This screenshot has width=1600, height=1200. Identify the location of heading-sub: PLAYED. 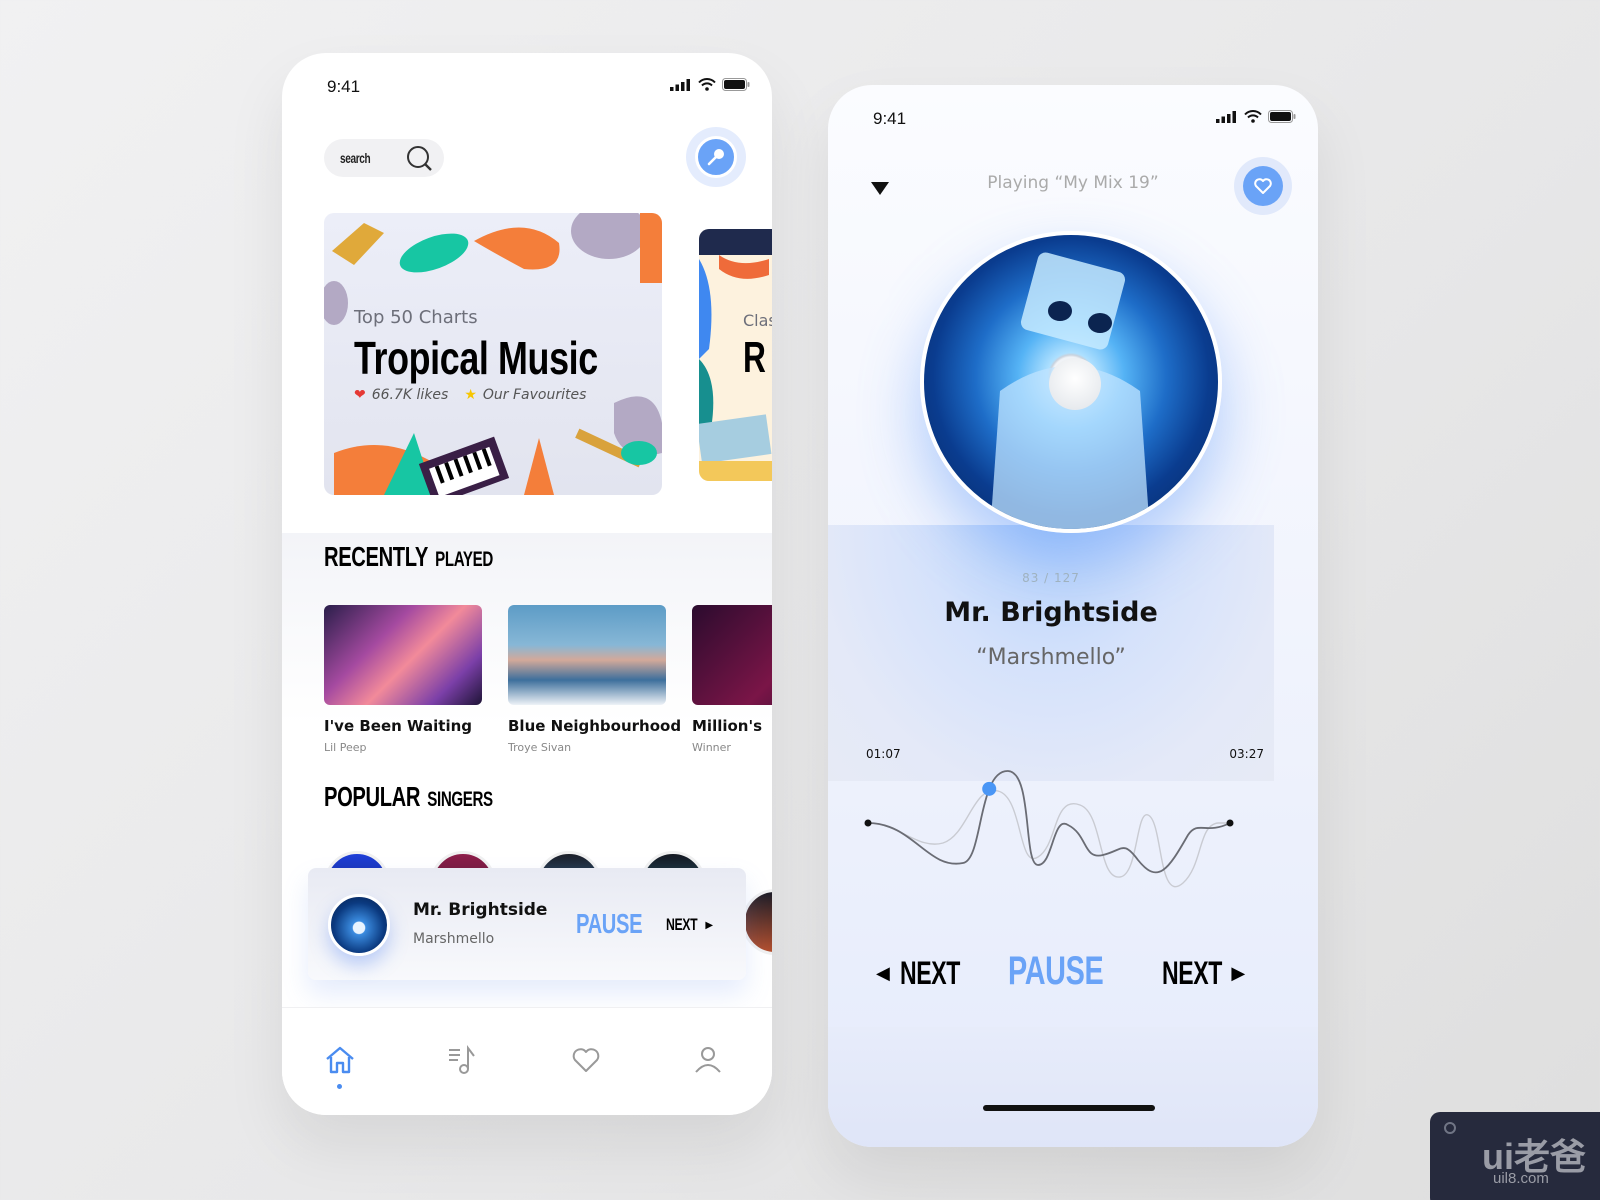
(464, 559).